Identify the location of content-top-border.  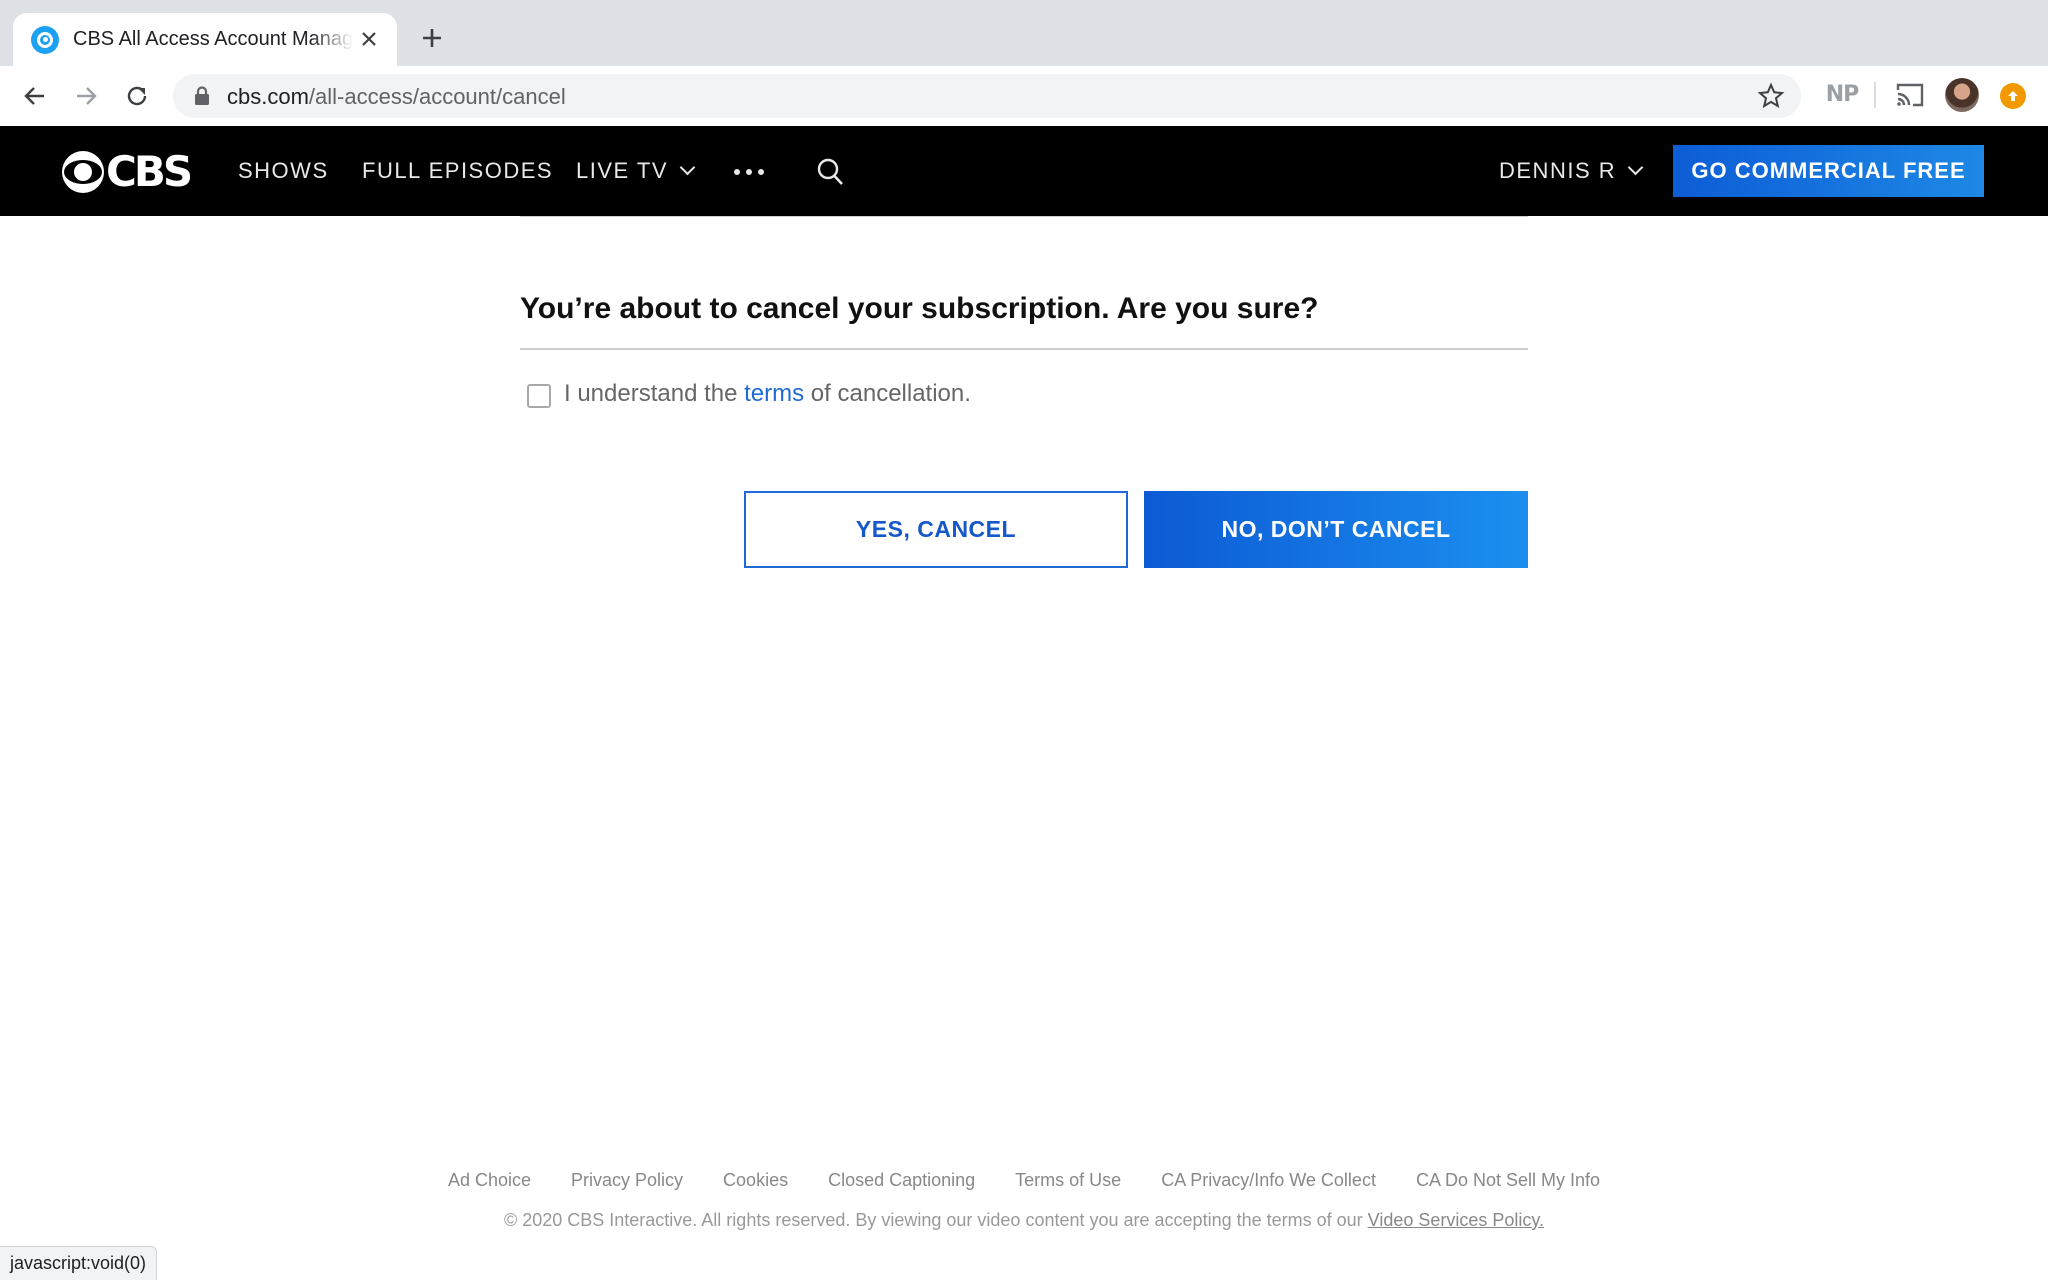
(1024, 216).